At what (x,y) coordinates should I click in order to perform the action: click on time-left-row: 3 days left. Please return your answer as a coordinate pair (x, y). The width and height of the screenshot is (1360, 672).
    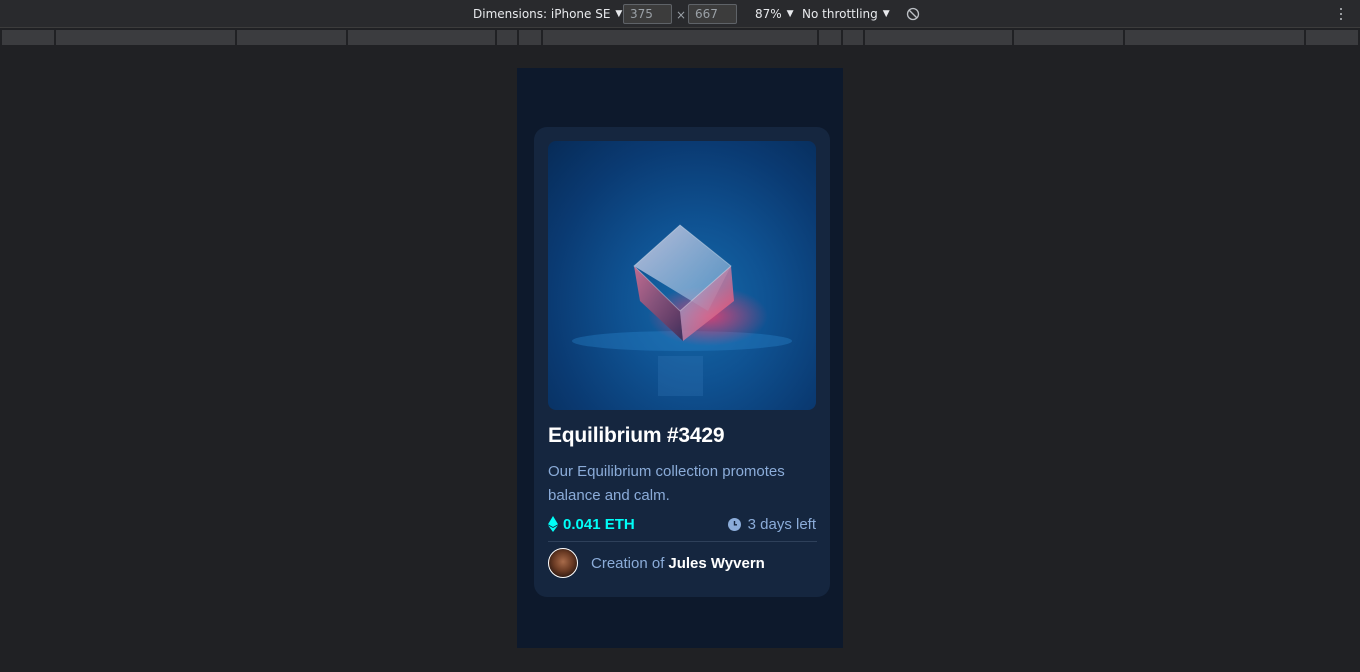
    Looking at the image, I should click on (771, 524).